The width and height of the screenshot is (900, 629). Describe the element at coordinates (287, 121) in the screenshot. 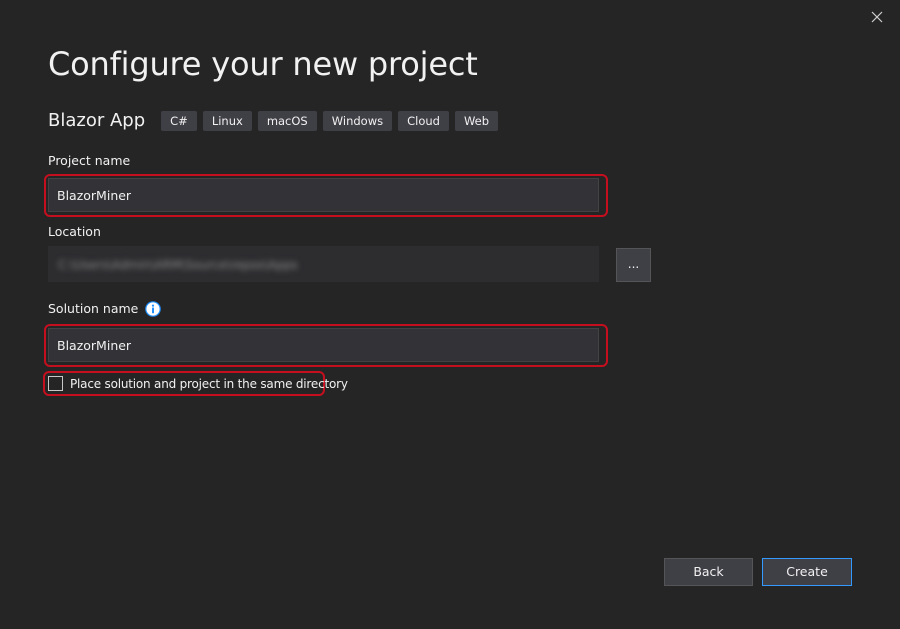

I see `tag-macos: macOS` at that location.